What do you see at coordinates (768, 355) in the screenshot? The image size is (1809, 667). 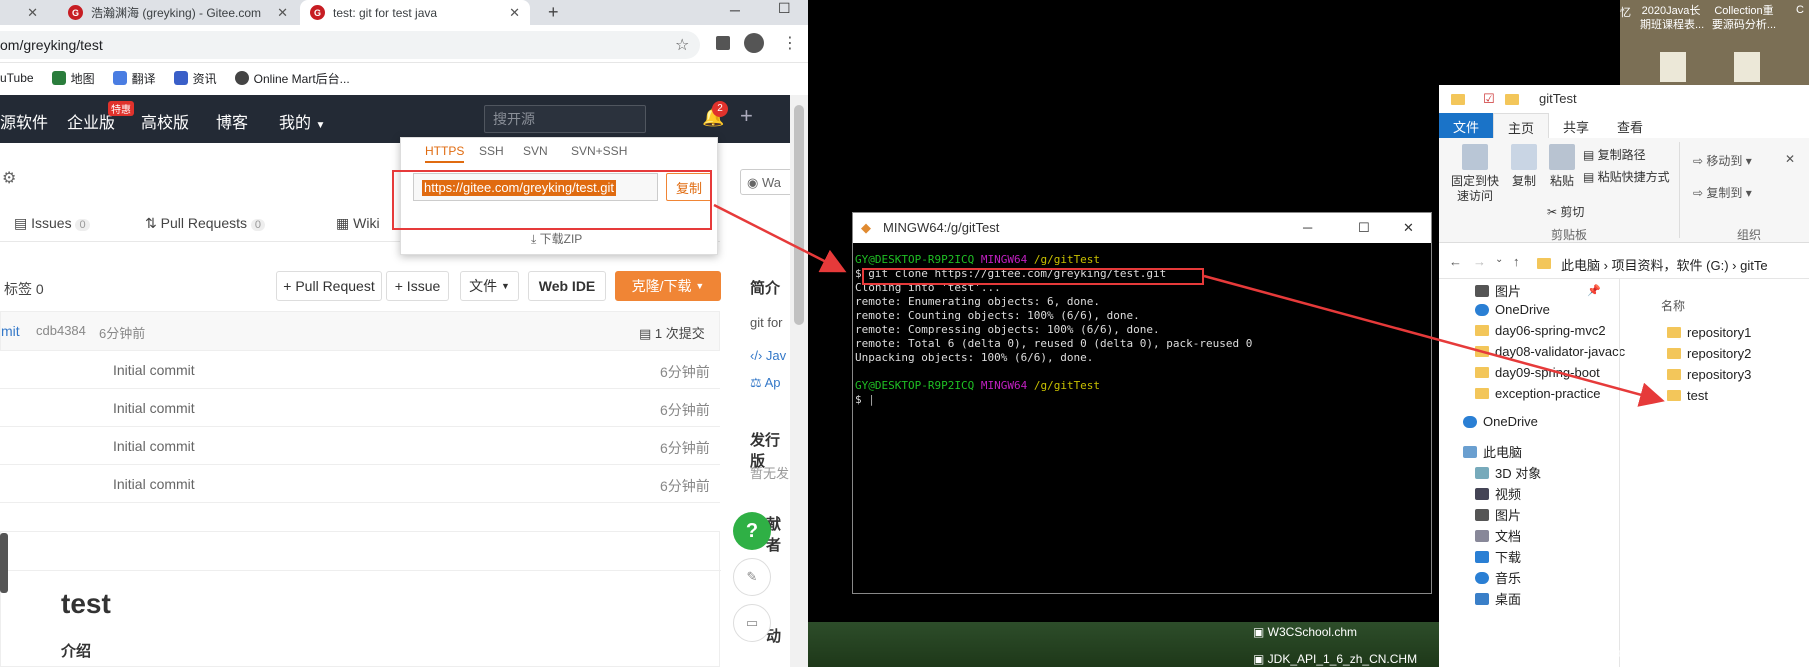 I see `sidebar-language: ‹/› Jav` at bounding box center [768, 355].